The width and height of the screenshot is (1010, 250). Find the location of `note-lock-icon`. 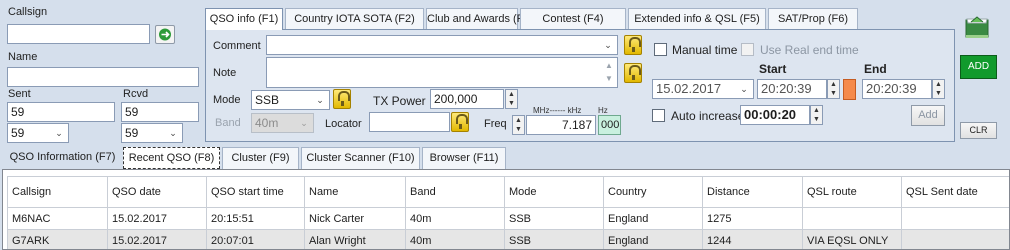

note-lock-icon is located at coordinates (633, 73).